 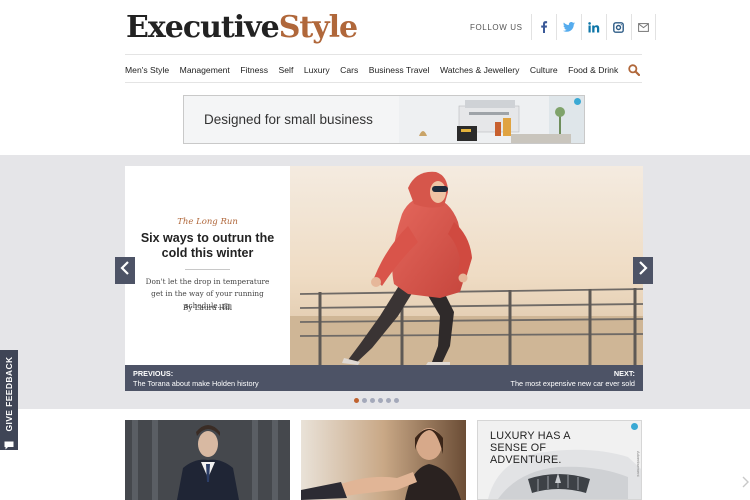 What do you see at coordinates (634, 72) in the screenshot?
I see `search-icon` at bounding box center [634, 72].